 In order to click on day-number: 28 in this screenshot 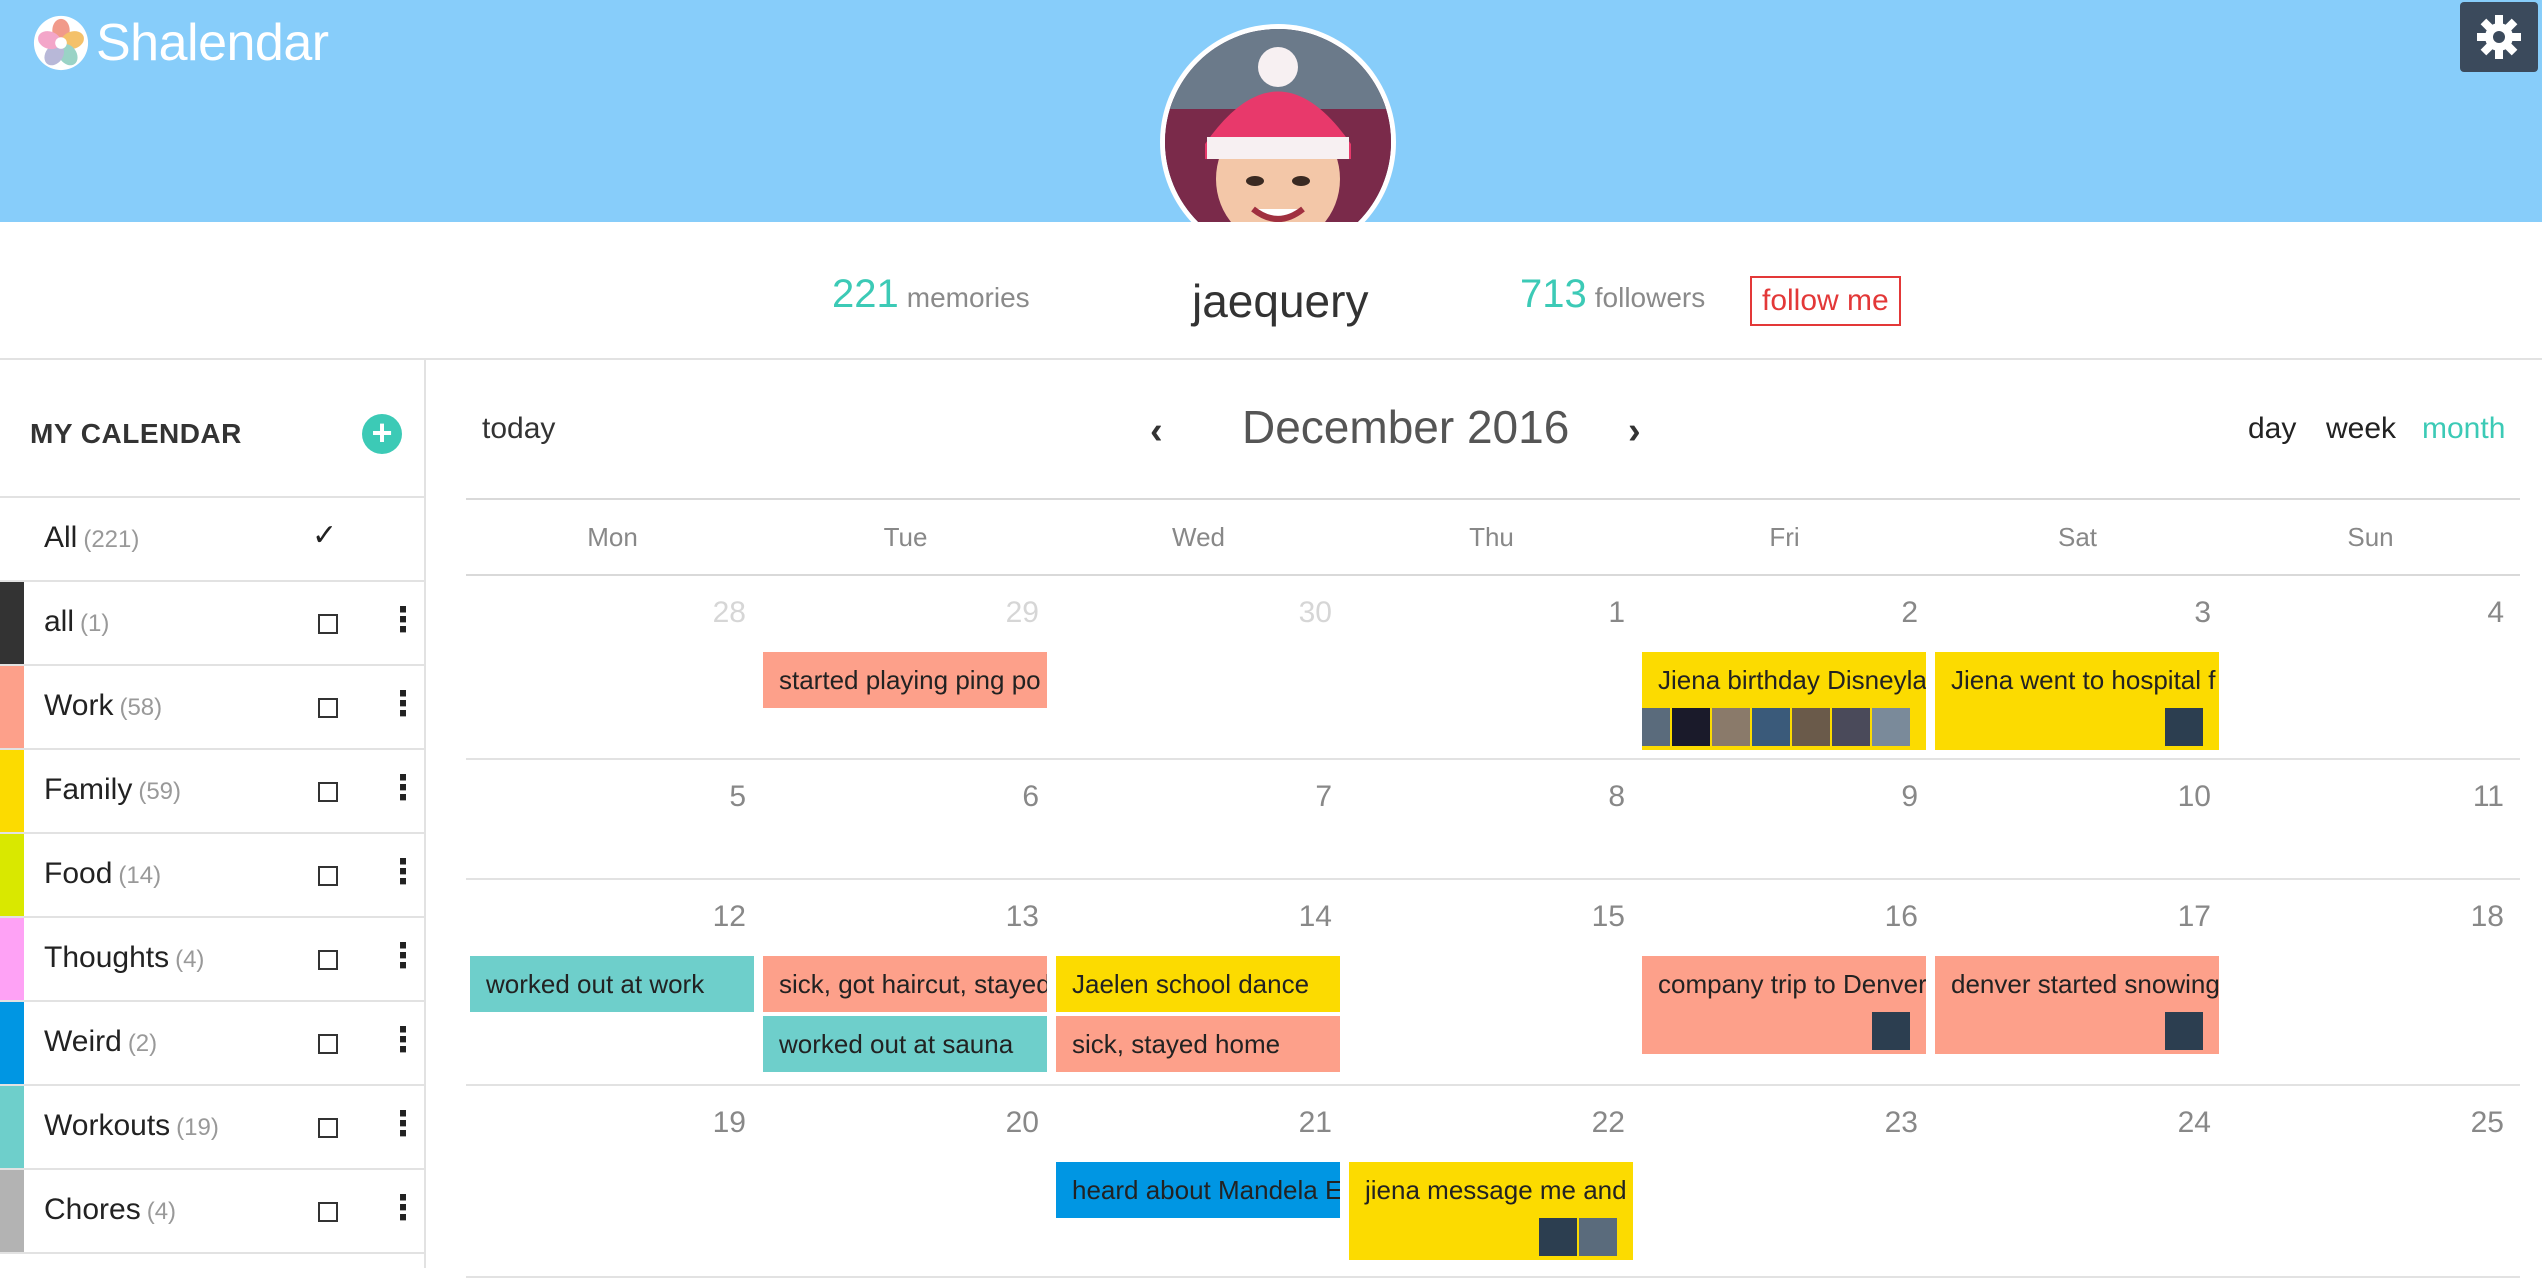, I will do `click(606, 613)`.